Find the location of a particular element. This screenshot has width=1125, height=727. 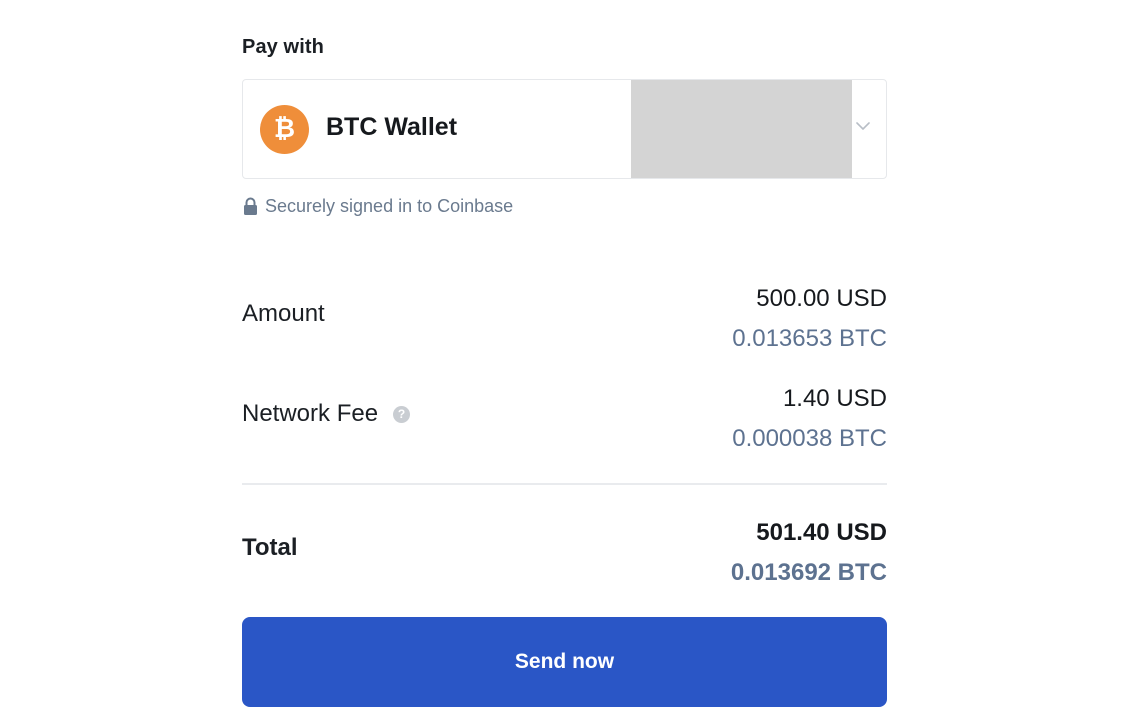

amount-btc: 0.013653 BTC is located at coordinates (809, 338).